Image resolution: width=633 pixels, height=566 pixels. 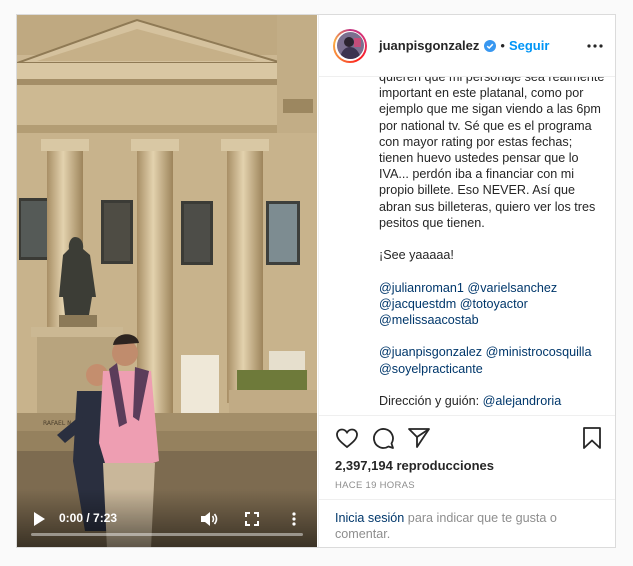 I want to click on mention-link: @varielsanchez, so click(x=512, y=288).